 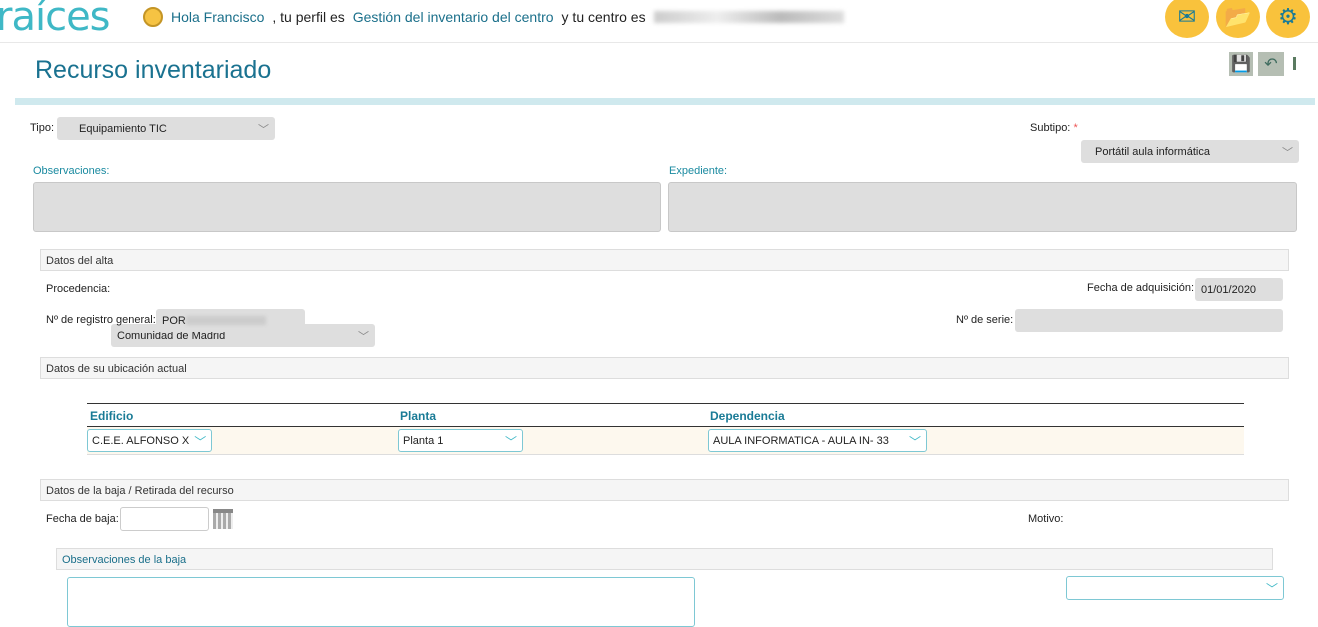 I want to click on serie-label: Nº de serie:, so click(x=985, y=320).